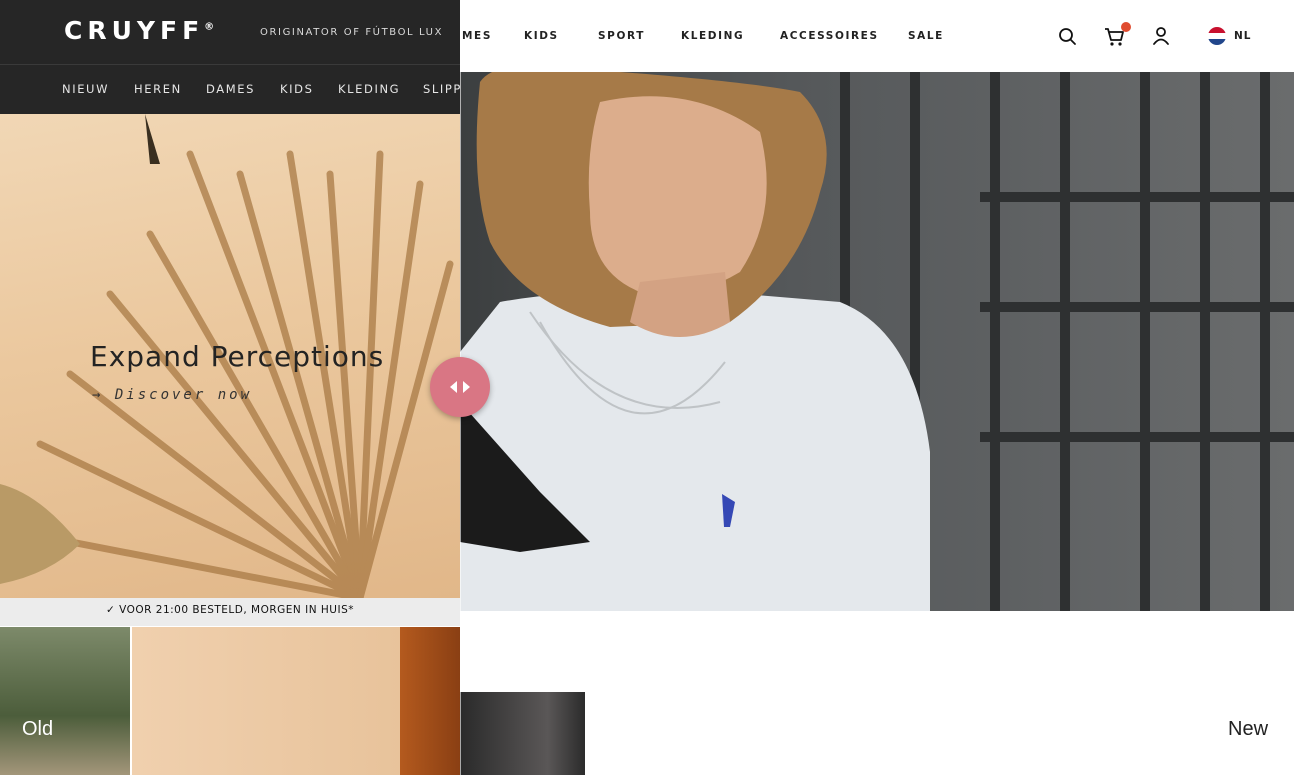 This screenshot has width=1294, height=775. Describe the element at coordinates (230, 89) in the screenshot. I see `nav-item-dames: DAMES` at that location.